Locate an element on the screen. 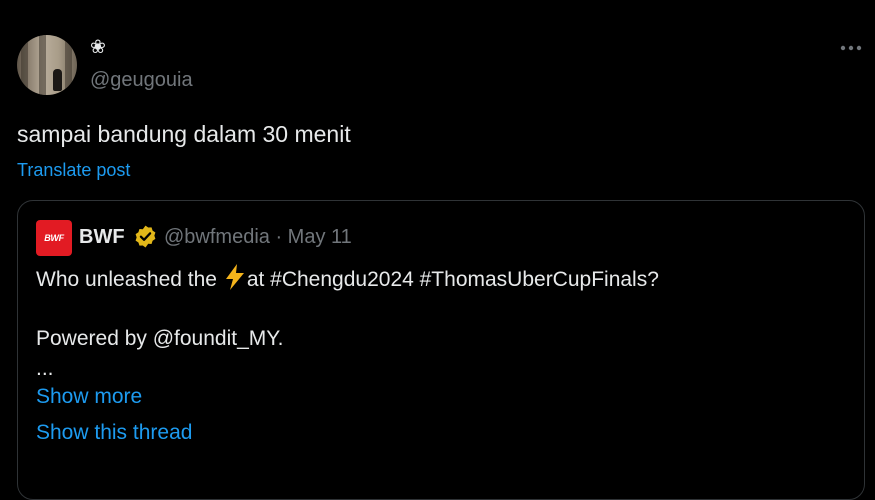 This screenshot has width=875, height=500. quoted-author-name: BWF is located at coordinates (102, 237).